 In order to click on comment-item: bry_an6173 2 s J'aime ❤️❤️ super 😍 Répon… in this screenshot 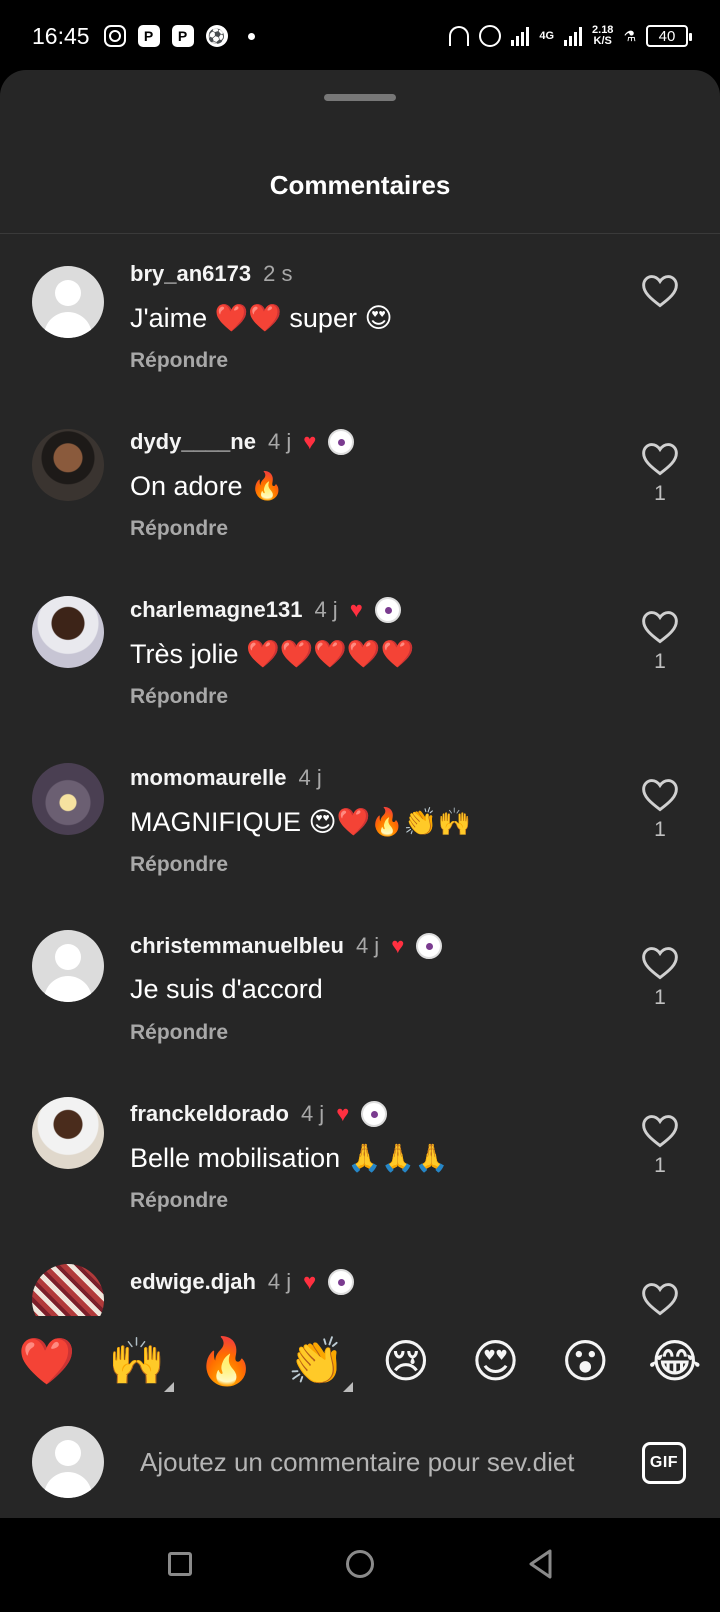, I will do `click(360, 318)`.